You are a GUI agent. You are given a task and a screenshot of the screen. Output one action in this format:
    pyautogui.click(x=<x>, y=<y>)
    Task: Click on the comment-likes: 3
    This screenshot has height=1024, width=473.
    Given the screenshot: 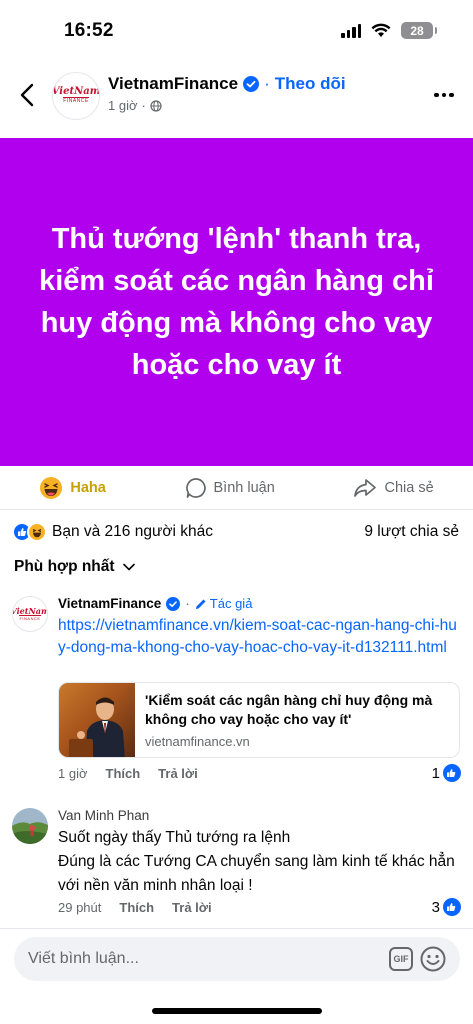 What is the action you would take?
    pyautogui.click(x=446, y=907)
    